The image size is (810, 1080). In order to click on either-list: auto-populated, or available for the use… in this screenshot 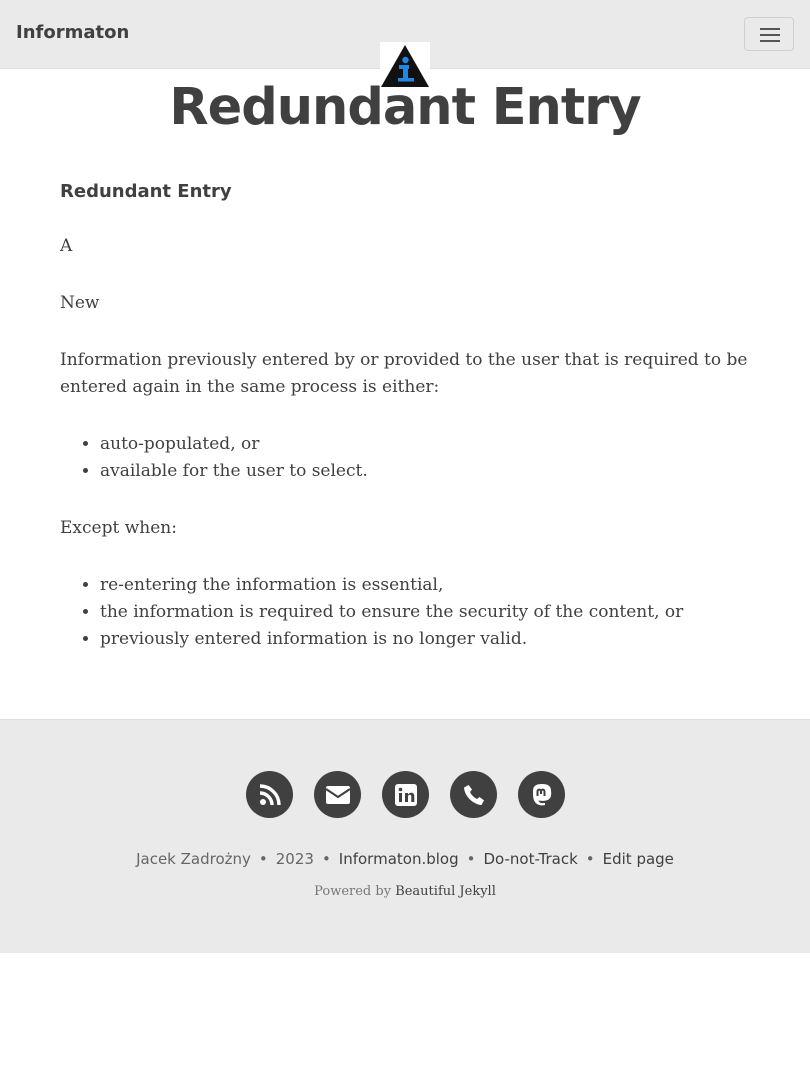, I will do `click(405, 458)`.